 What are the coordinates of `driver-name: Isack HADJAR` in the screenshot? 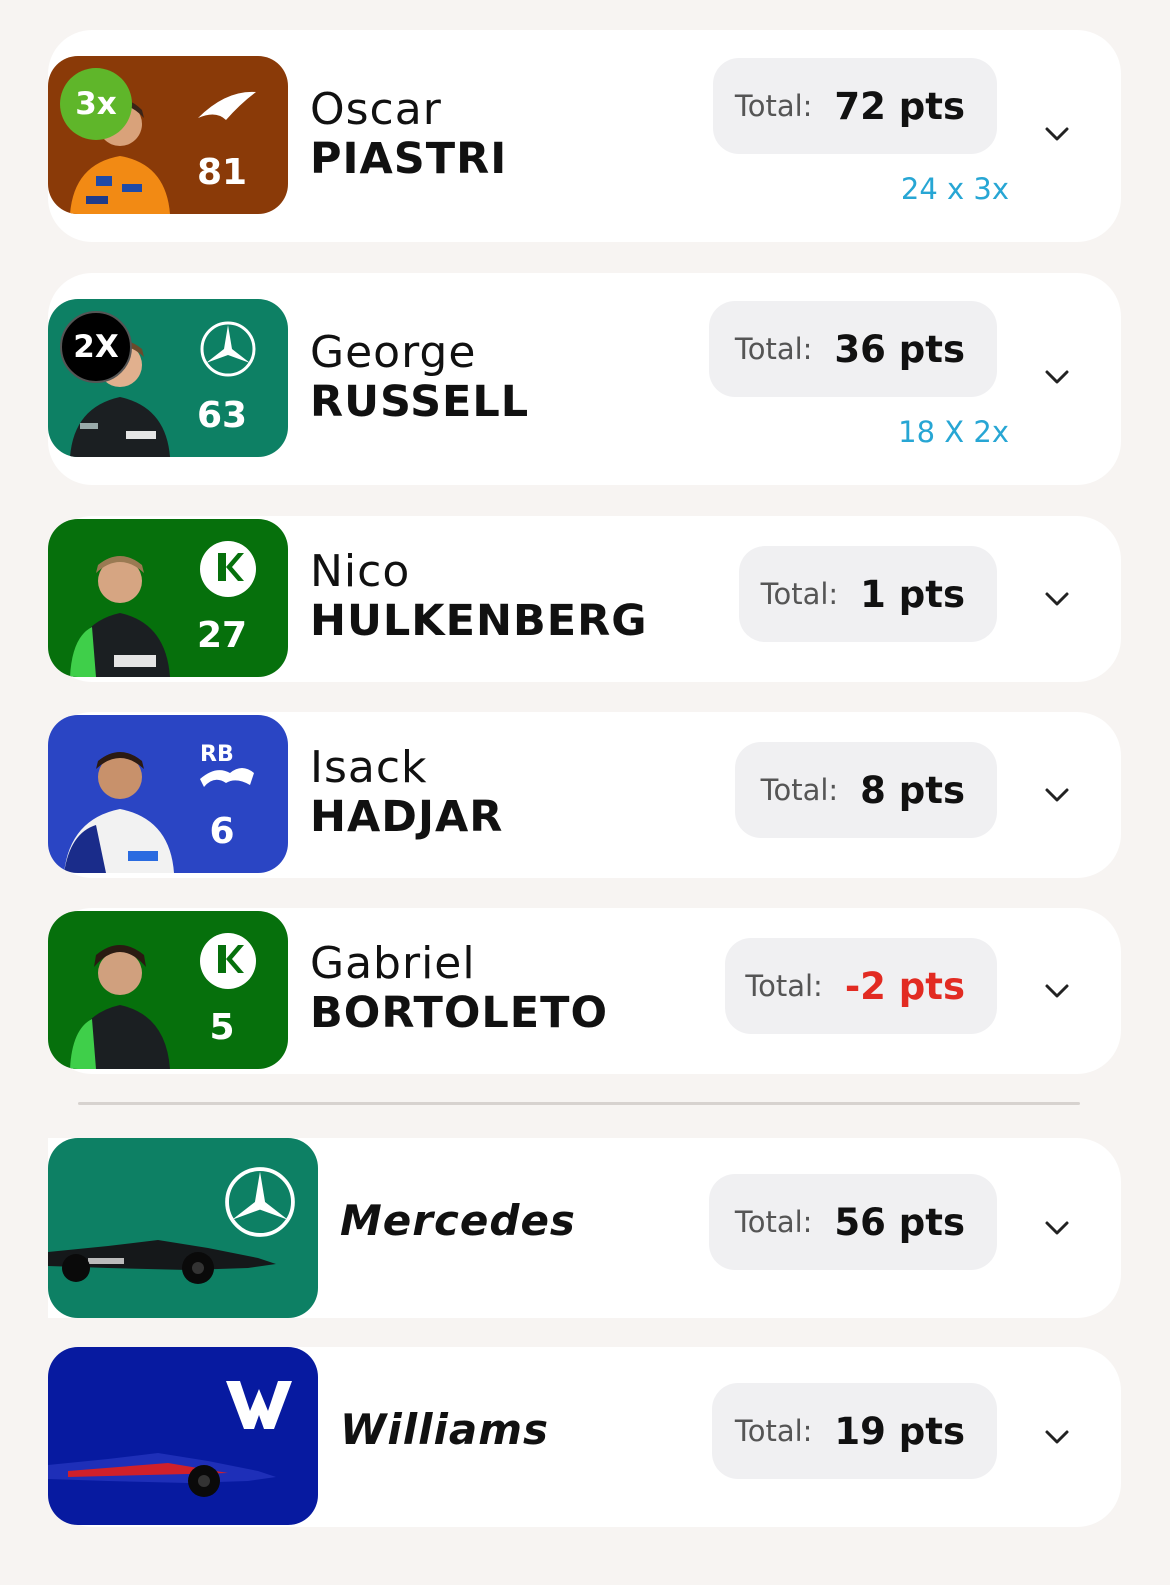 It's located at (407, 792).